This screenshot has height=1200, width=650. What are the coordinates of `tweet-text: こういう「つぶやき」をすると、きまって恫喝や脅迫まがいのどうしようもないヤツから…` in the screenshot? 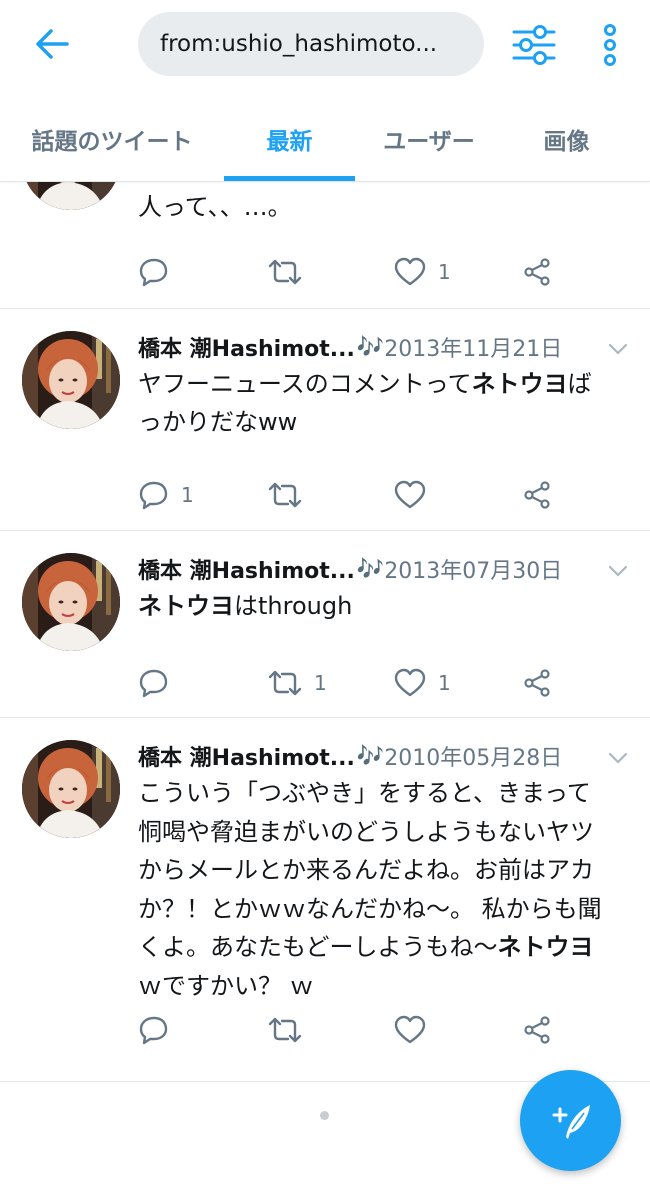 It's located at (370, 889).